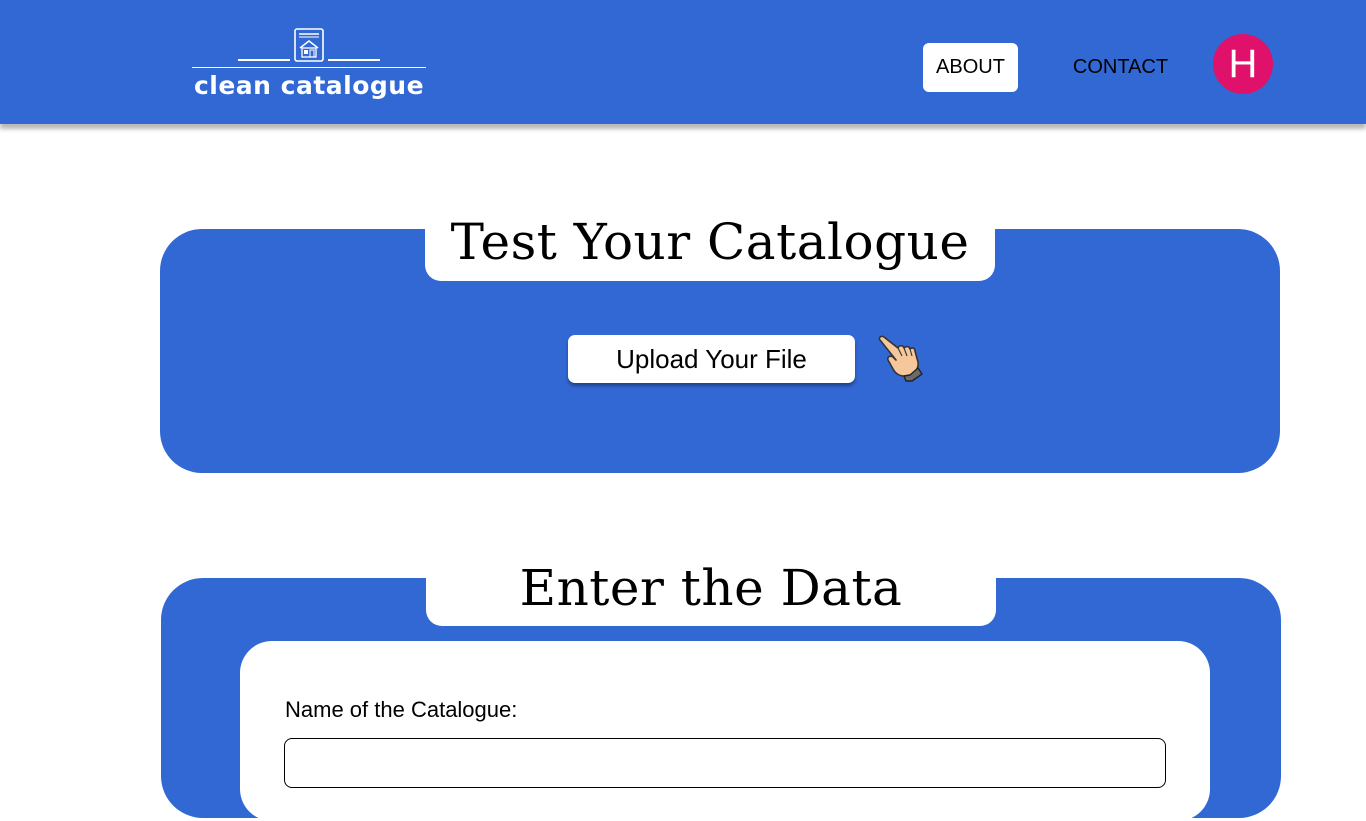 The height and width of the screenshot is (821, 1366). Describe the element at coordinates (1120, 67) in the screenshot. I see `nav-contact-link: CONTACT` at that location.